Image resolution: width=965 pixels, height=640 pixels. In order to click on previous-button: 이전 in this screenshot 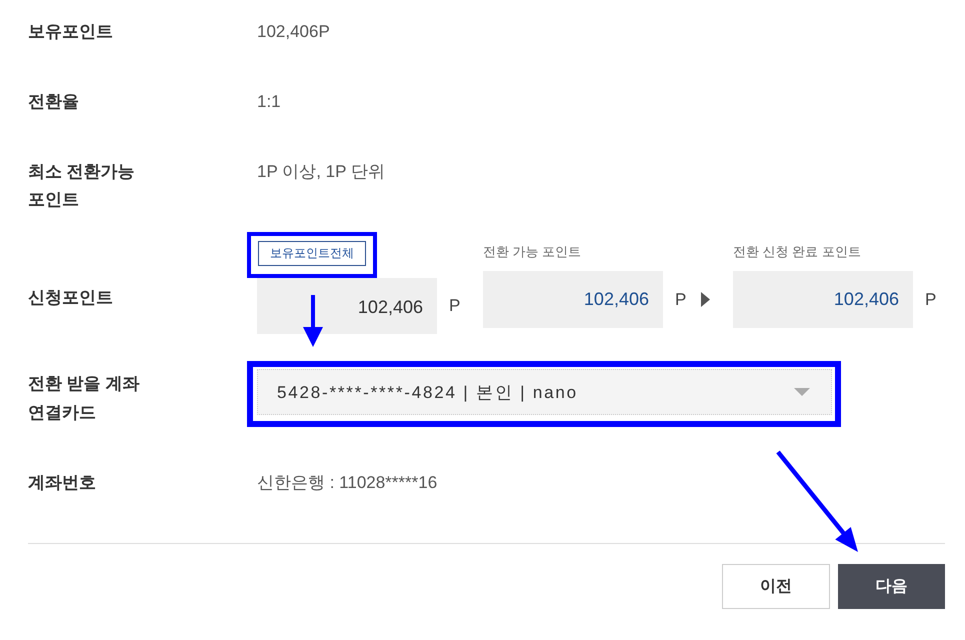, I will do `click(776, 586)`.